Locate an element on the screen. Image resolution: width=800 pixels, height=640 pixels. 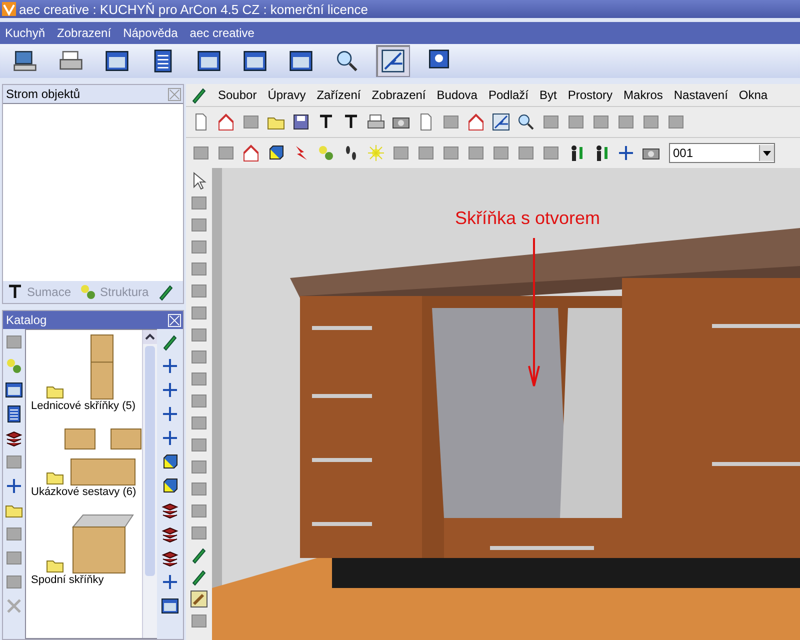
menu-item: Nápověda is located at coordinates (150, 33).